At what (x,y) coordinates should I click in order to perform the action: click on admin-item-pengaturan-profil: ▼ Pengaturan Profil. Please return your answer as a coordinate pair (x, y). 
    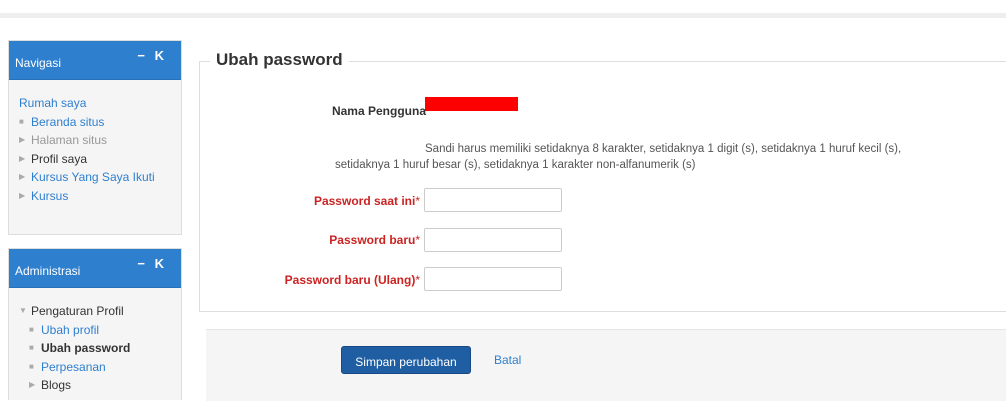
    Looking at the image, I should click on (100, 311).